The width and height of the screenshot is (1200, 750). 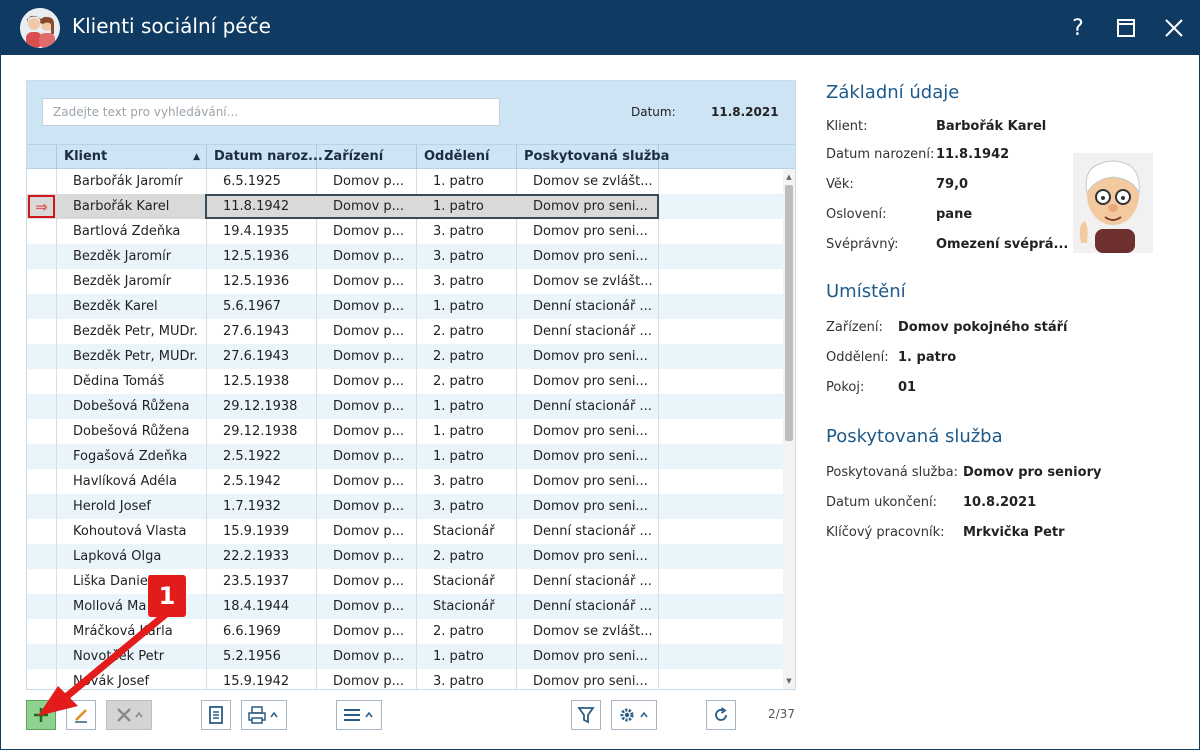 What do you see at coordinates (171, 26) in the screenshot?
I see `window-title: Klienti sociální péče` at bounding box center [171, 26].